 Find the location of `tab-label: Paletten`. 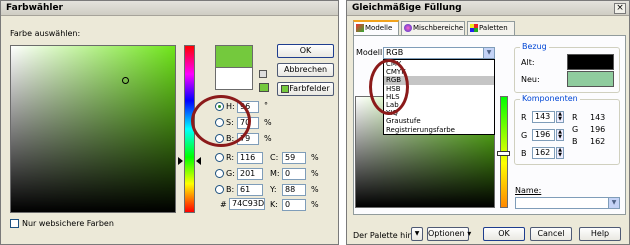

tab-label: Paletten is located at coordinates (493, 28).